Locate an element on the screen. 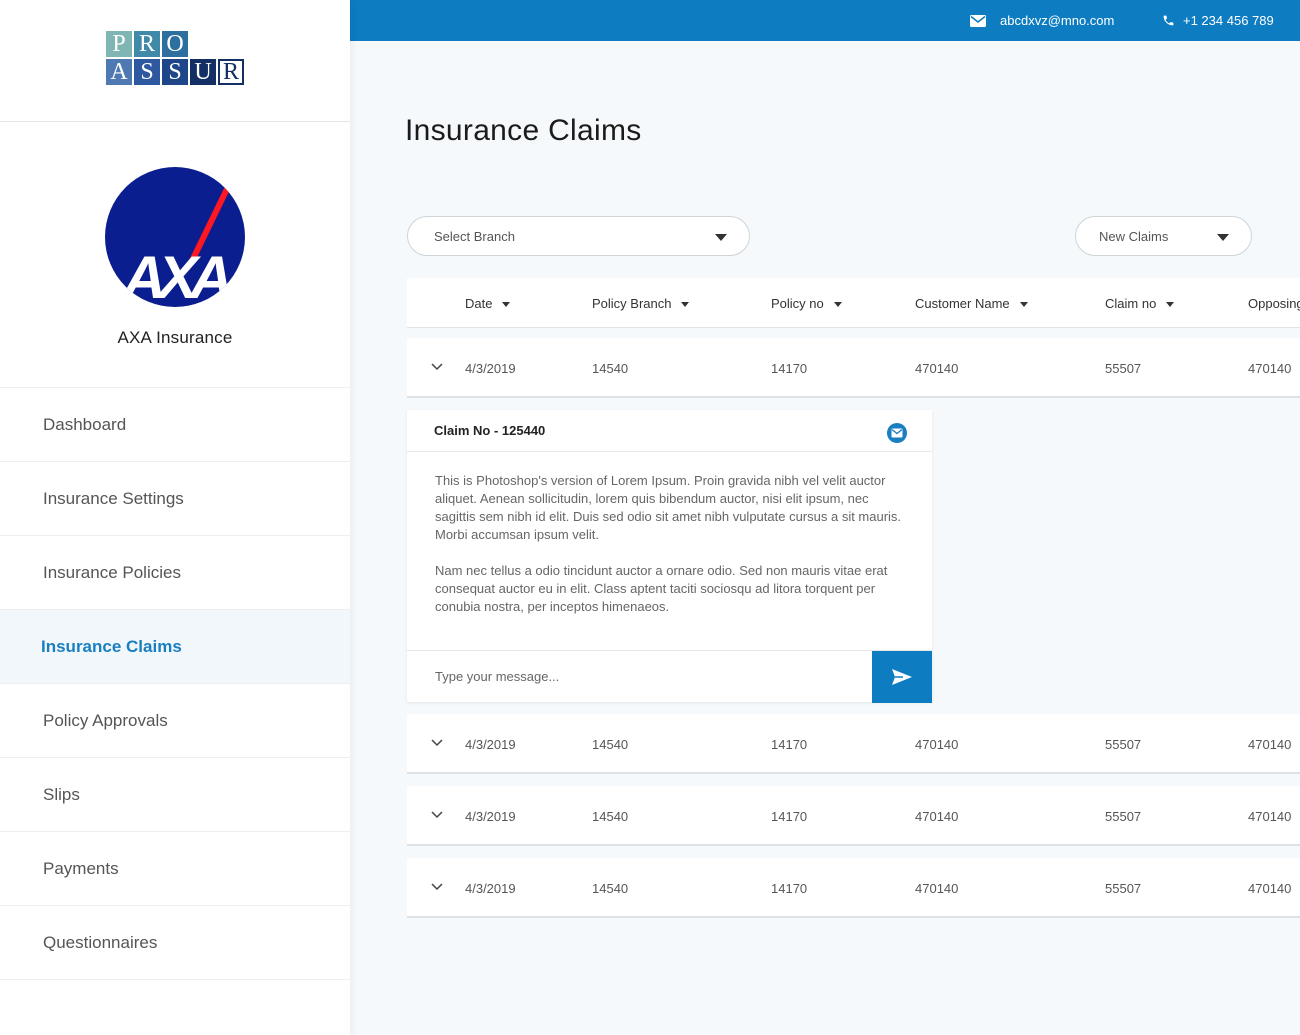  column-header-policy-branch: Policy Branch is located at coordinates (641, 303).